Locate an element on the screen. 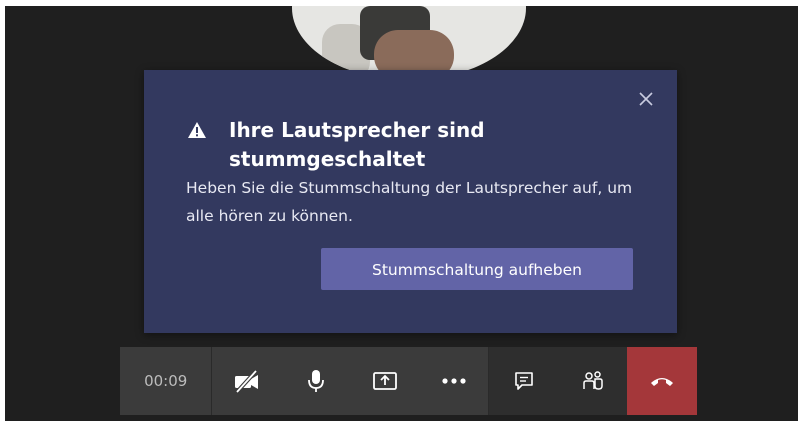 The image size is (803, 426). chat-icon is located at coordinates (524, 381).